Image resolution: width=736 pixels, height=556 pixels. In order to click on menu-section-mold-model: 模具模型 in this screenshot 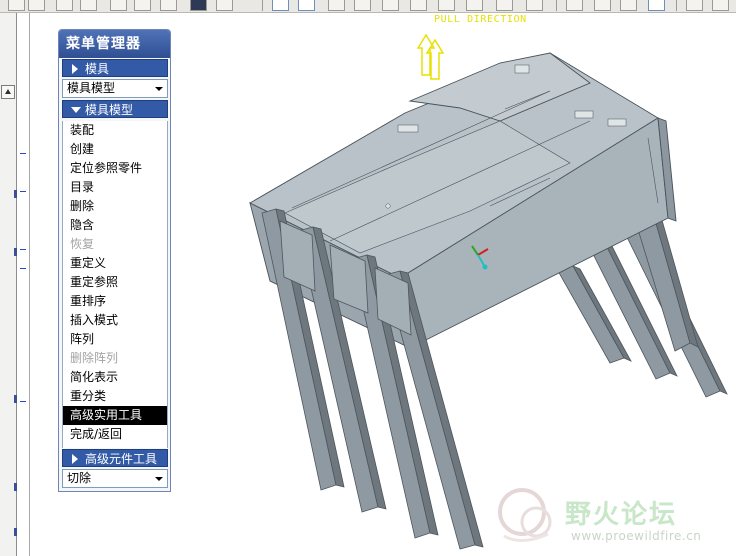, I will do `click(115, 109)`.